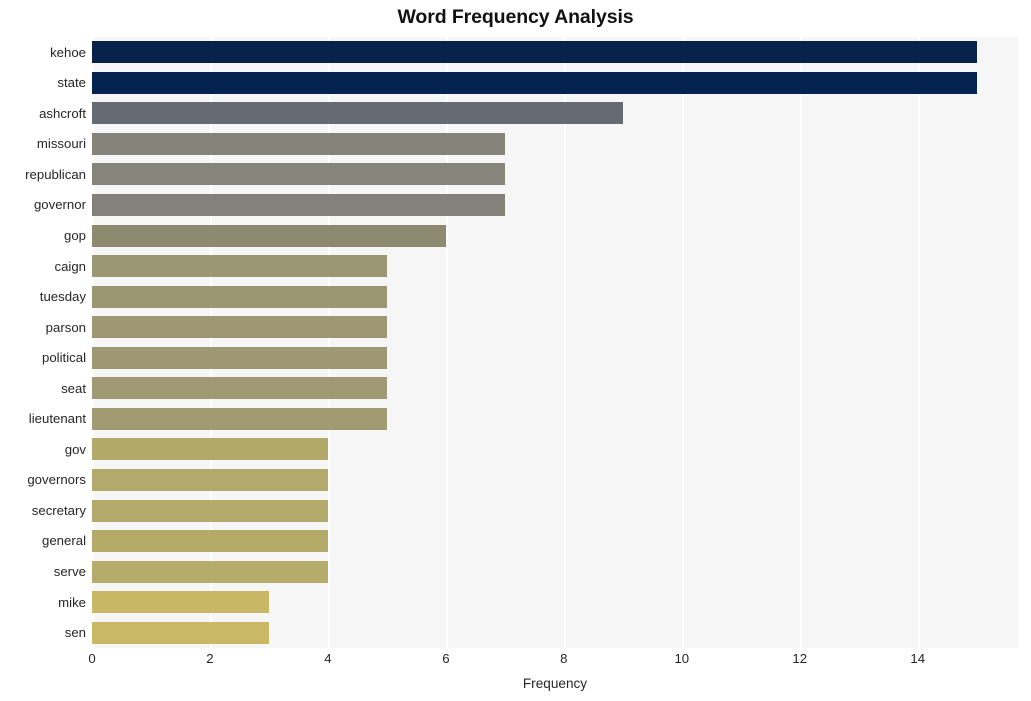 The height and width of the screenshot is (701, 1031). What do you see at coordinates (298, 174) in the screenshot?
I see `bar-republican` at bounding box center [298, 174].